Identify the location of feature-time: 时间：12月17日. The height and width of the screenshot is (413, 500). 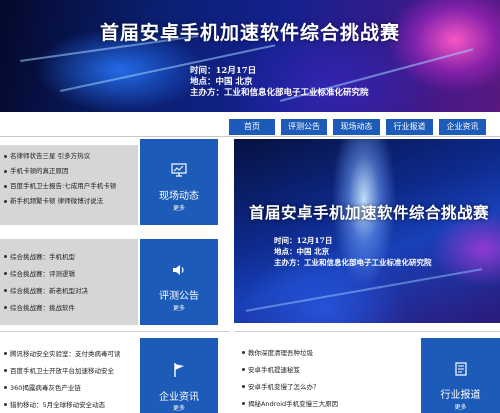
(303, 240).